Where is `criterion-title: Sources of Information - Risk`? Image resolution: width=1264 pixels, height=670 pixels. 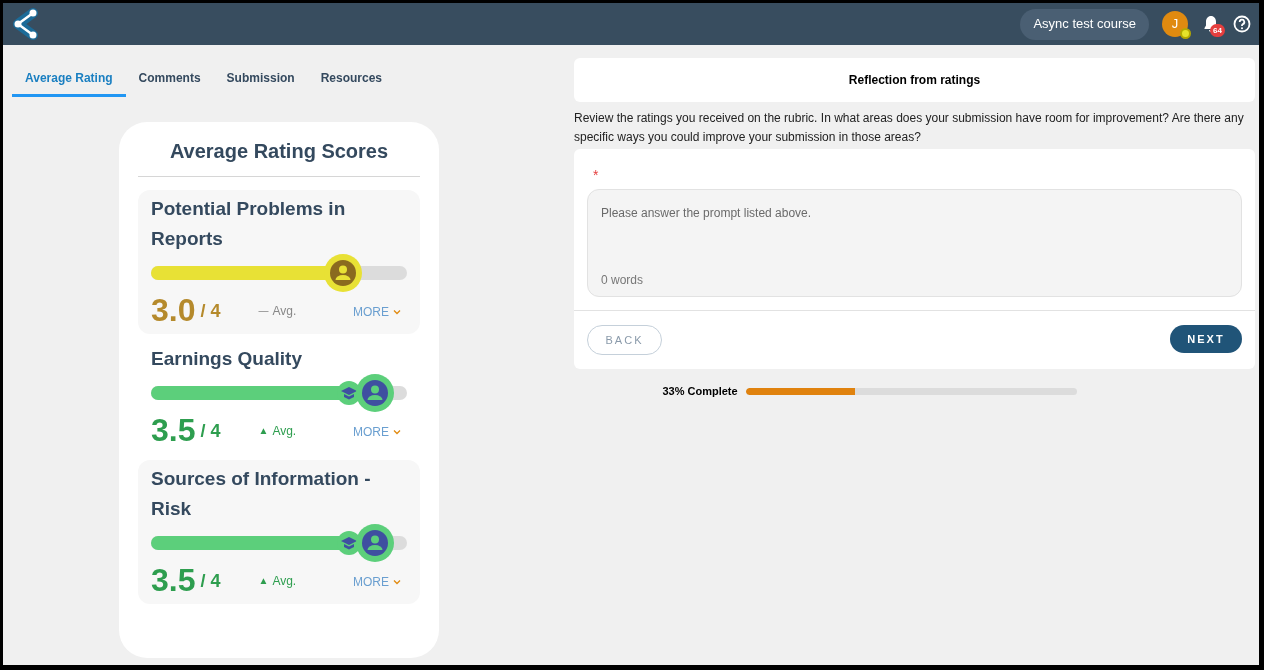
criterion-title: Sources of Information - Risk is located at coordinates (261, 494).